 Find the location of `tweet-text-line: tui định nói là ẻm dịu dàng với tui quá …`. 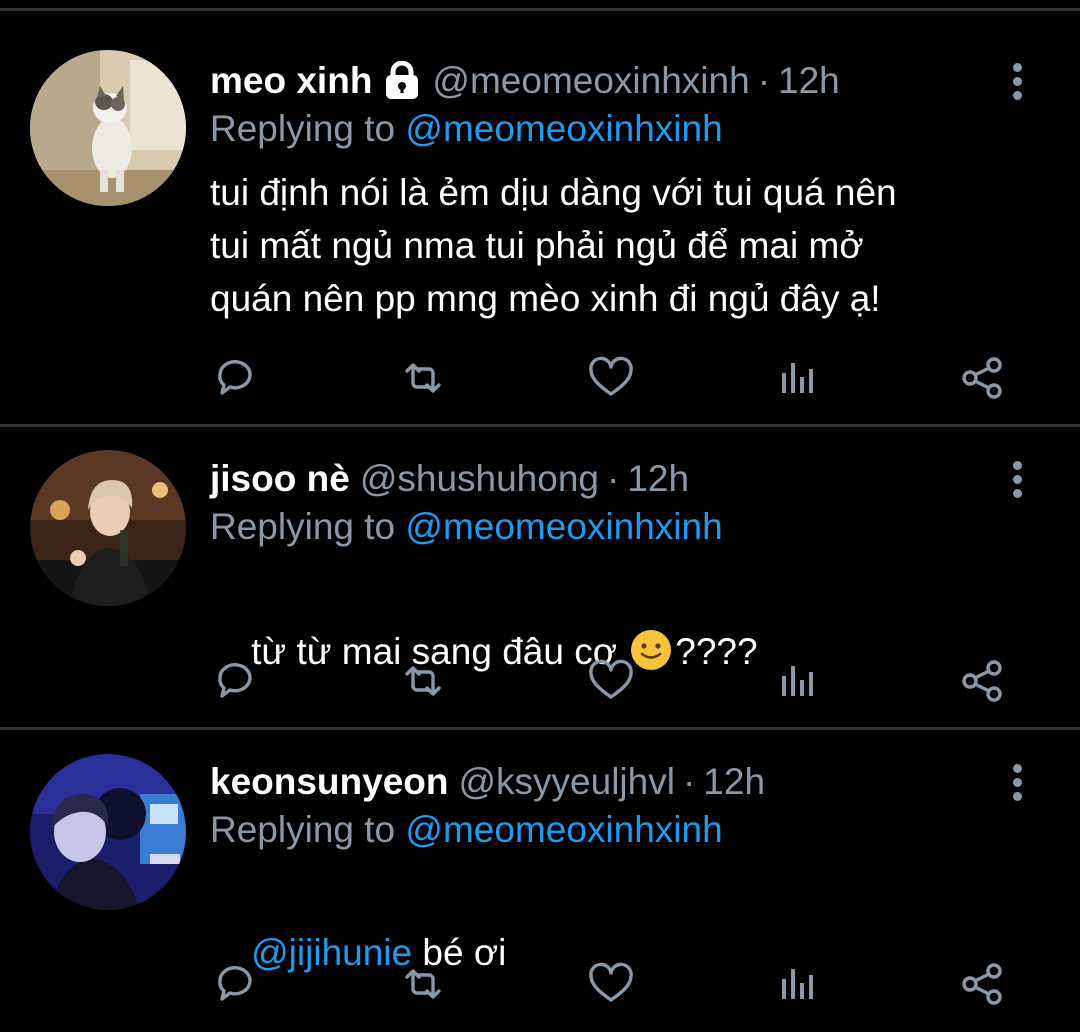

tweet-text-line: tui định nói là ẻm dịu dàng với tui quá … is located at coordinates (553, 192).